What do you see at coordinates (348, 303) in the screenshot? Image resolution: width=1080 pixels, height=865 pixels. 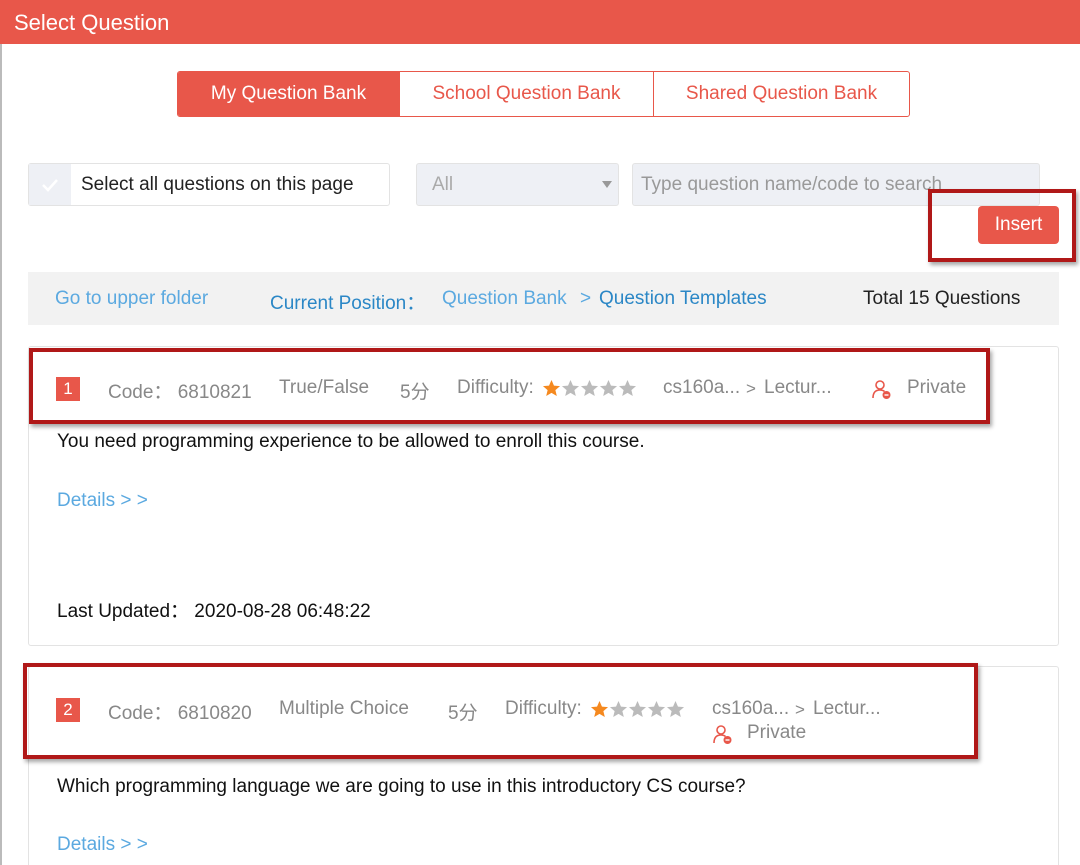 I see `current-position-label: Current Position：` at bounding box center [348, 303].